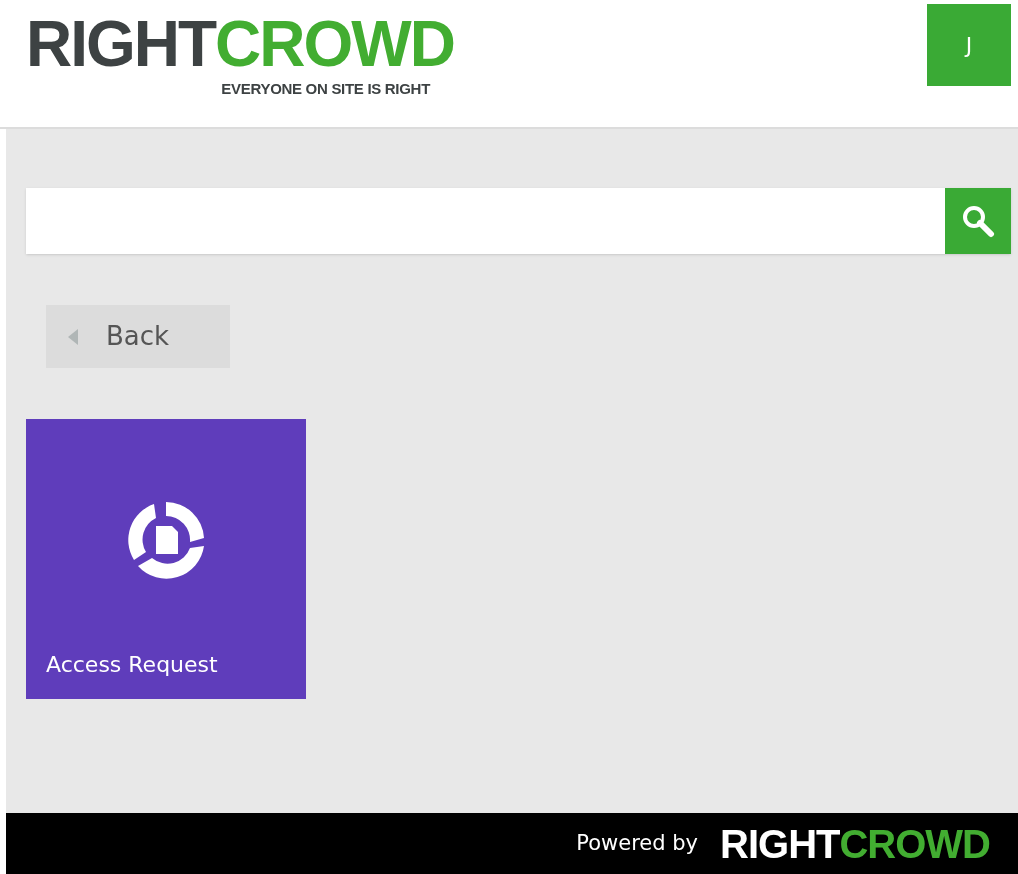 The image size is (1018, 874). Describe the element at coordinates (637, 843) in the screenshot. I see `powered-by-text: Powered by` at that location.